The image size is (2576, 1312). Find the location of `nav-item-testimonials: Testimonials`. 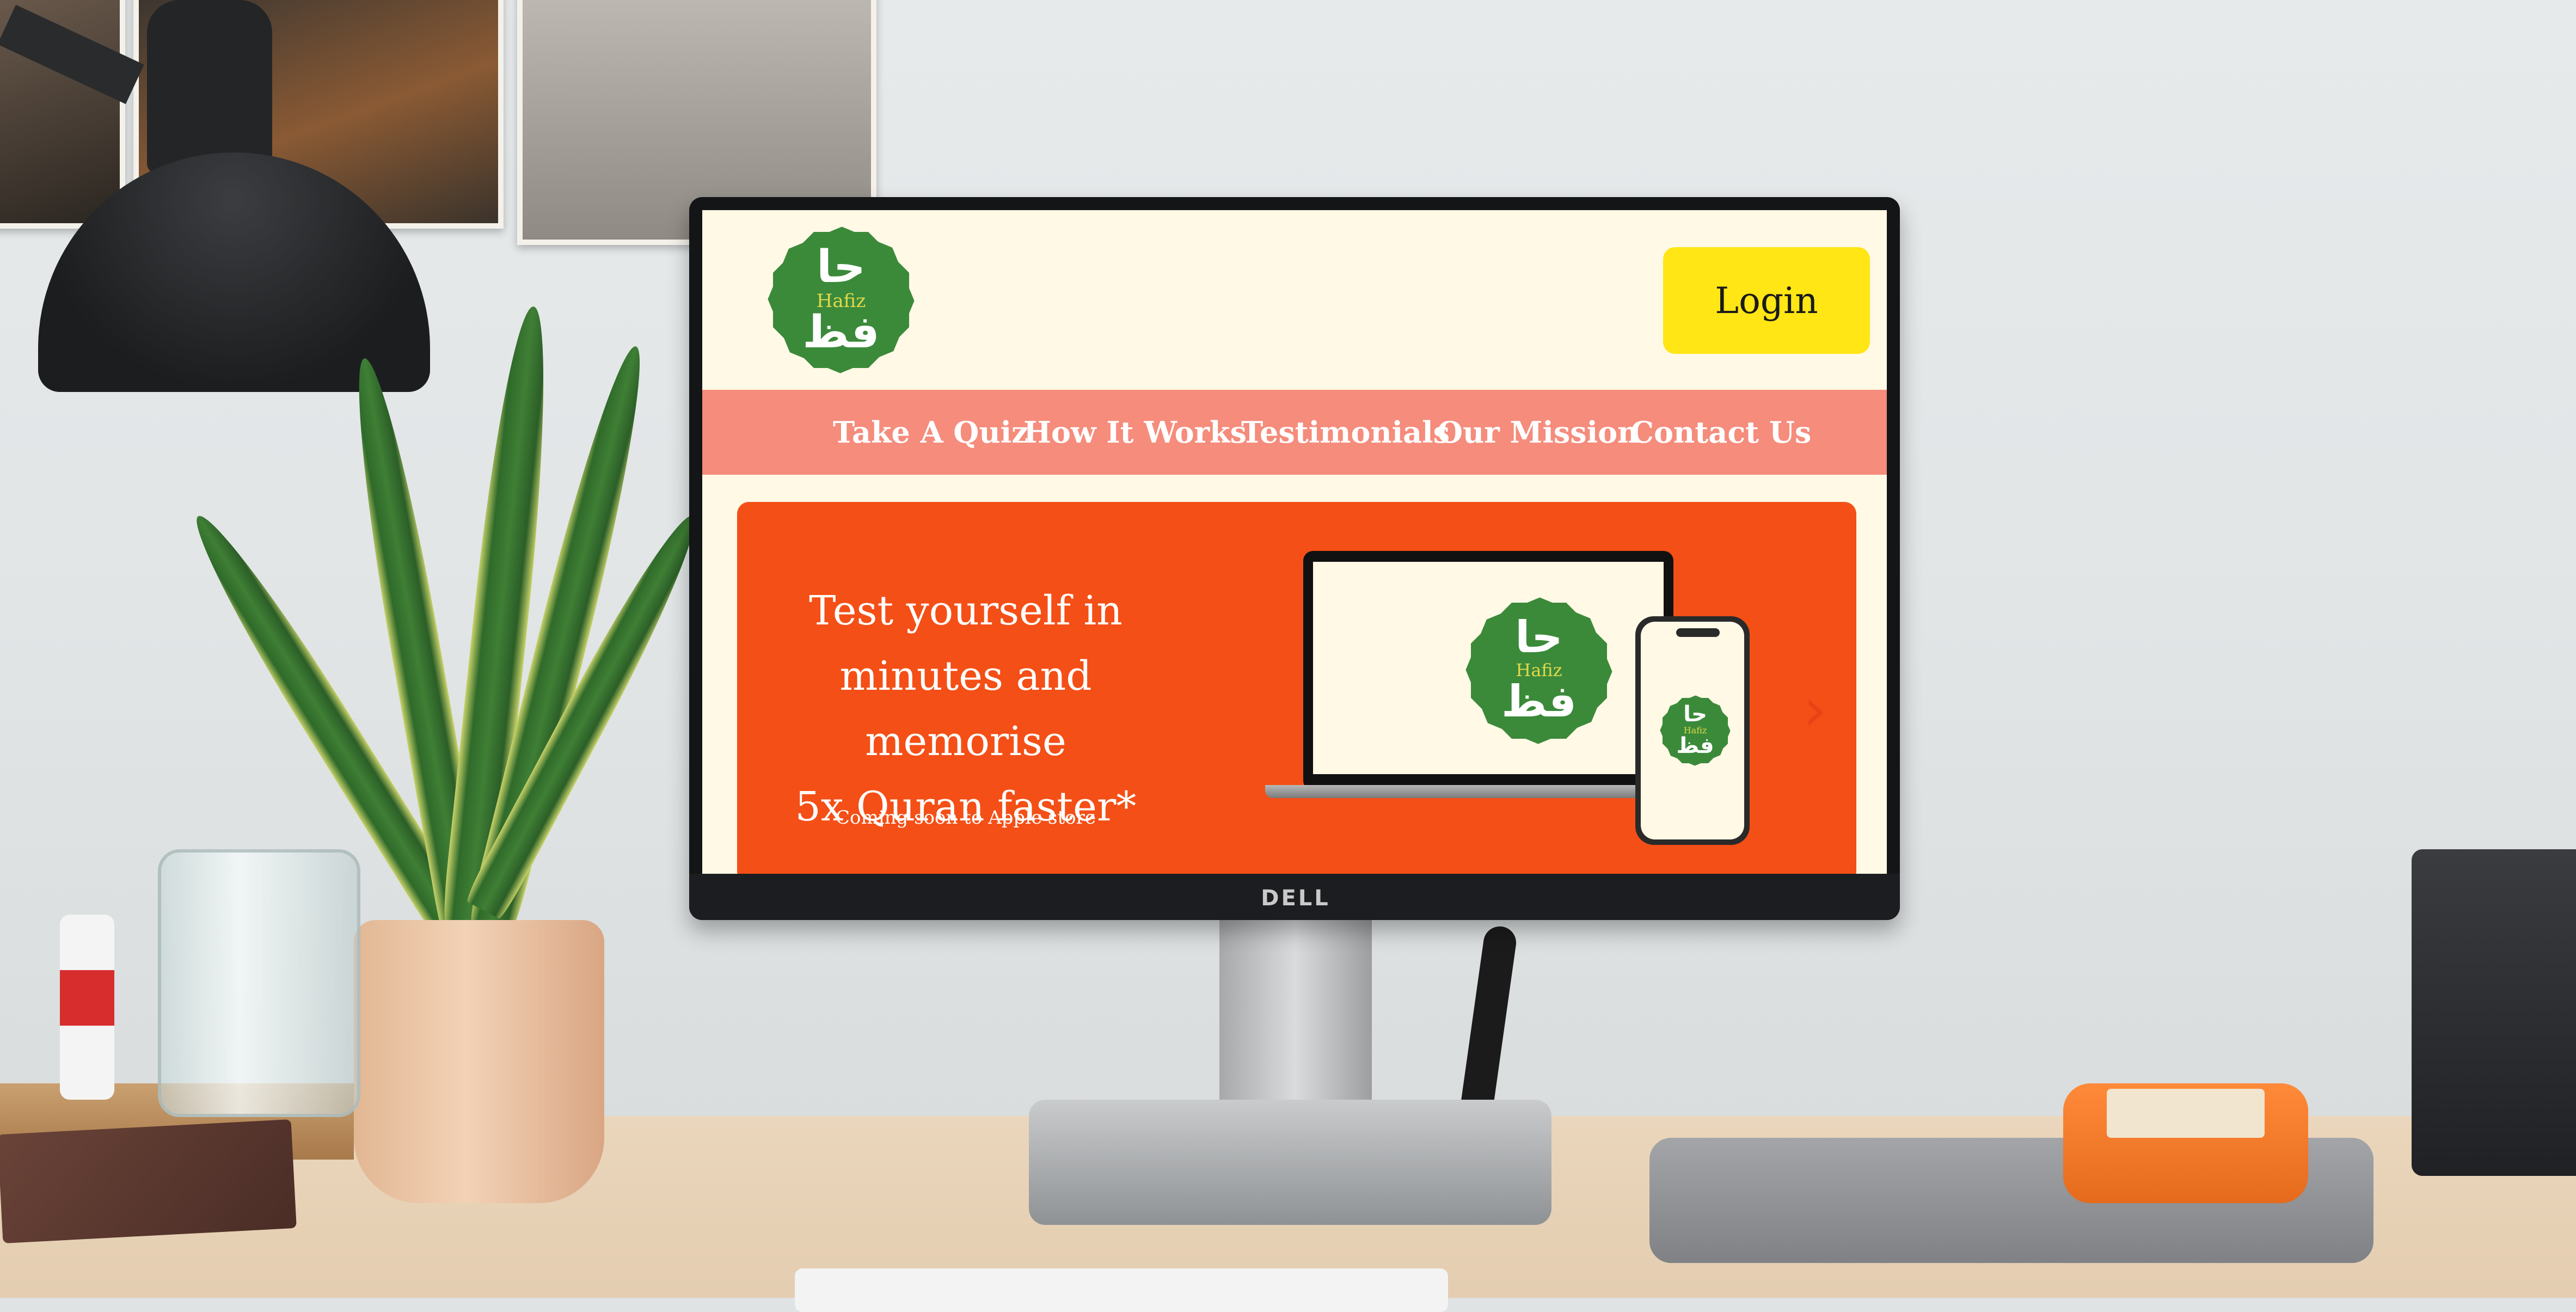

nav-item-testimonials: Testimonials is located at coordinates (1345, 432).